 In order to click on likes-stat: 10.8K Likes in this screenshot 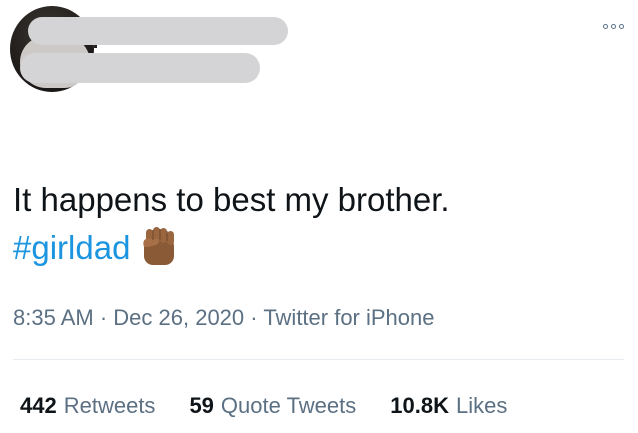, I will do `click(448, 406)`.